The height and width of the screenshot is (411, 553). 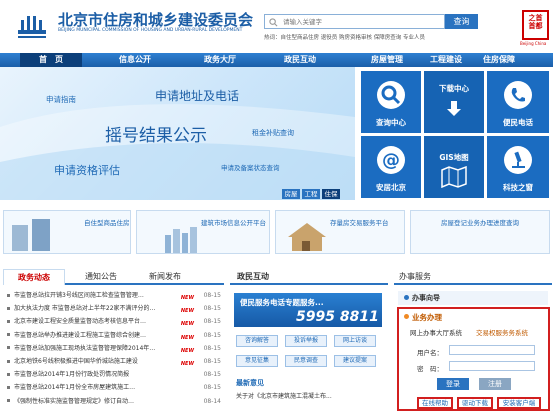 I want to click on tab-notices: 通知公告, so click(x=101, y=277).